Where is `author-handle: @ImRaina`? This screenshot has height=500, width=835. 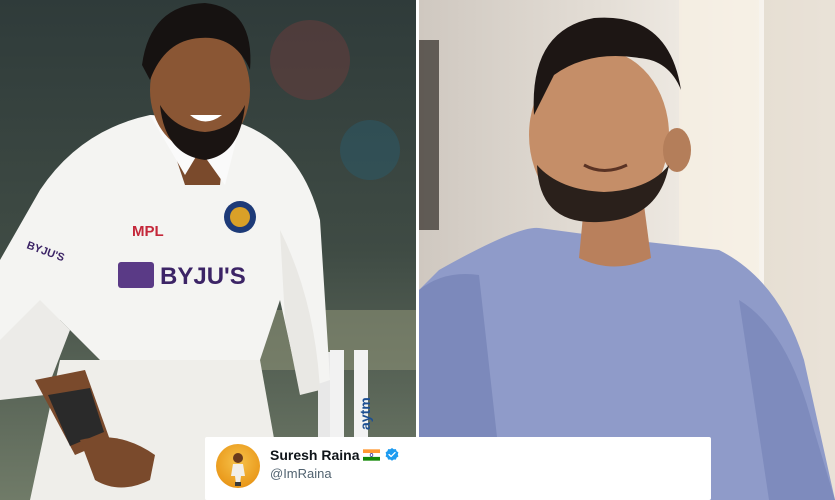
author-handle: @ImRaina is located at coordinates (301, 473).